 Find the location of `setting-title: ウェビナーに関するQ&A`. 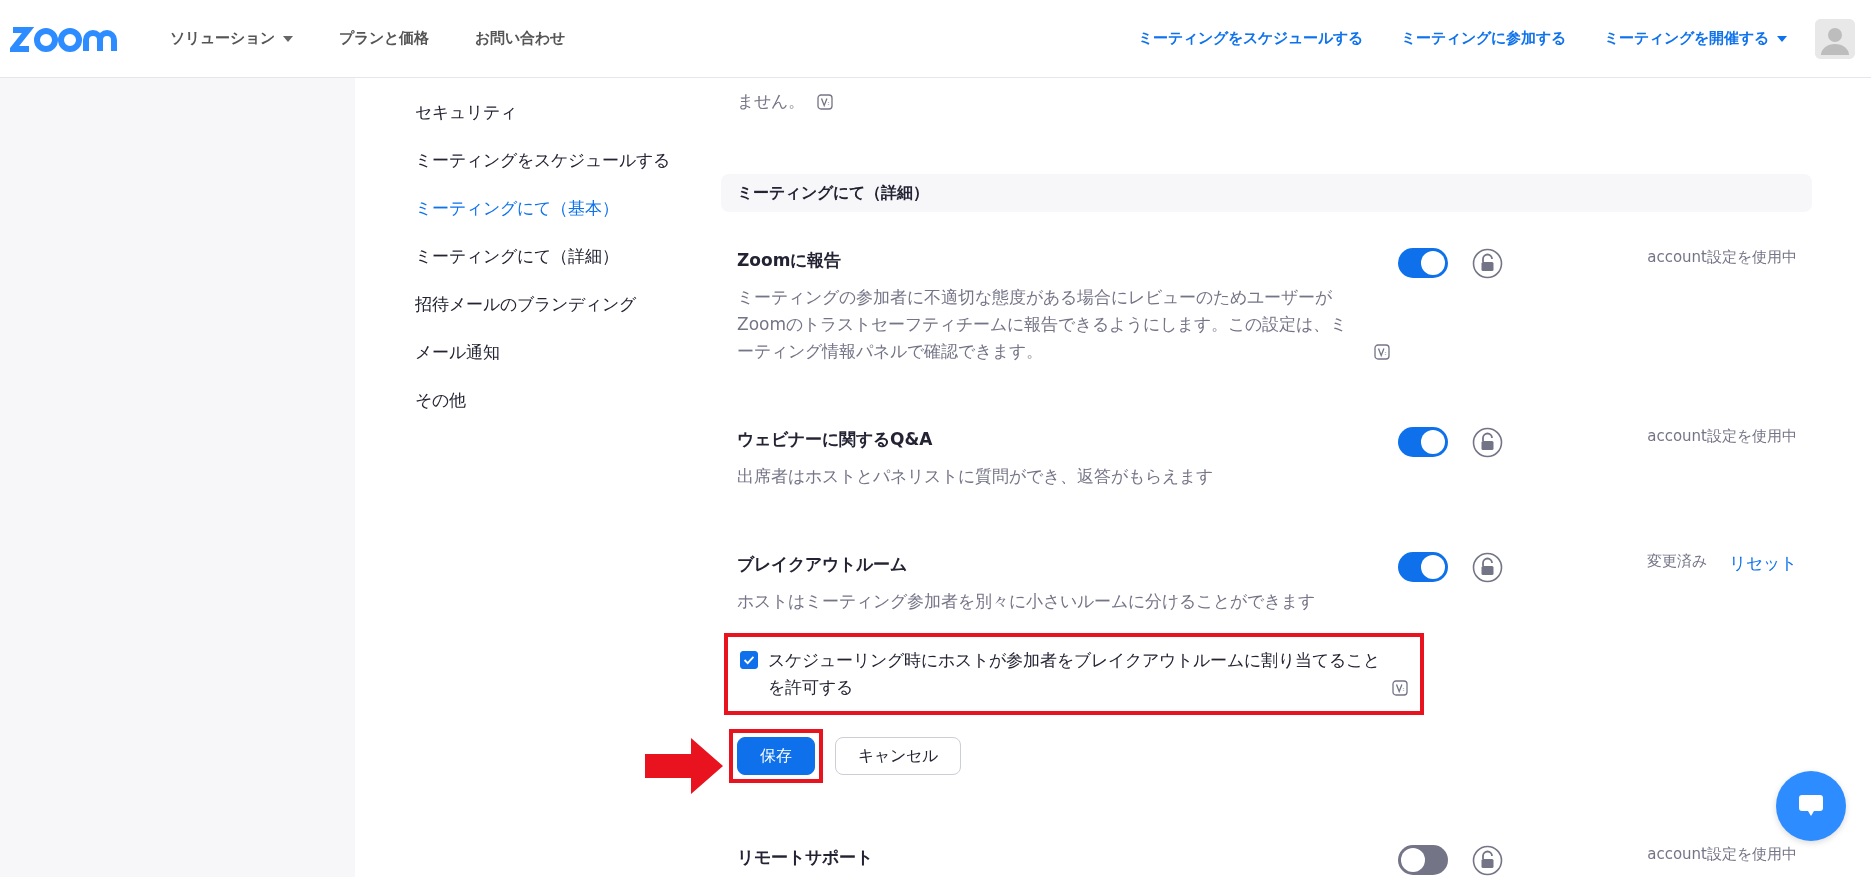

setting-title: ウェビナーに関するQ&A is located at coordinates (835, 439).